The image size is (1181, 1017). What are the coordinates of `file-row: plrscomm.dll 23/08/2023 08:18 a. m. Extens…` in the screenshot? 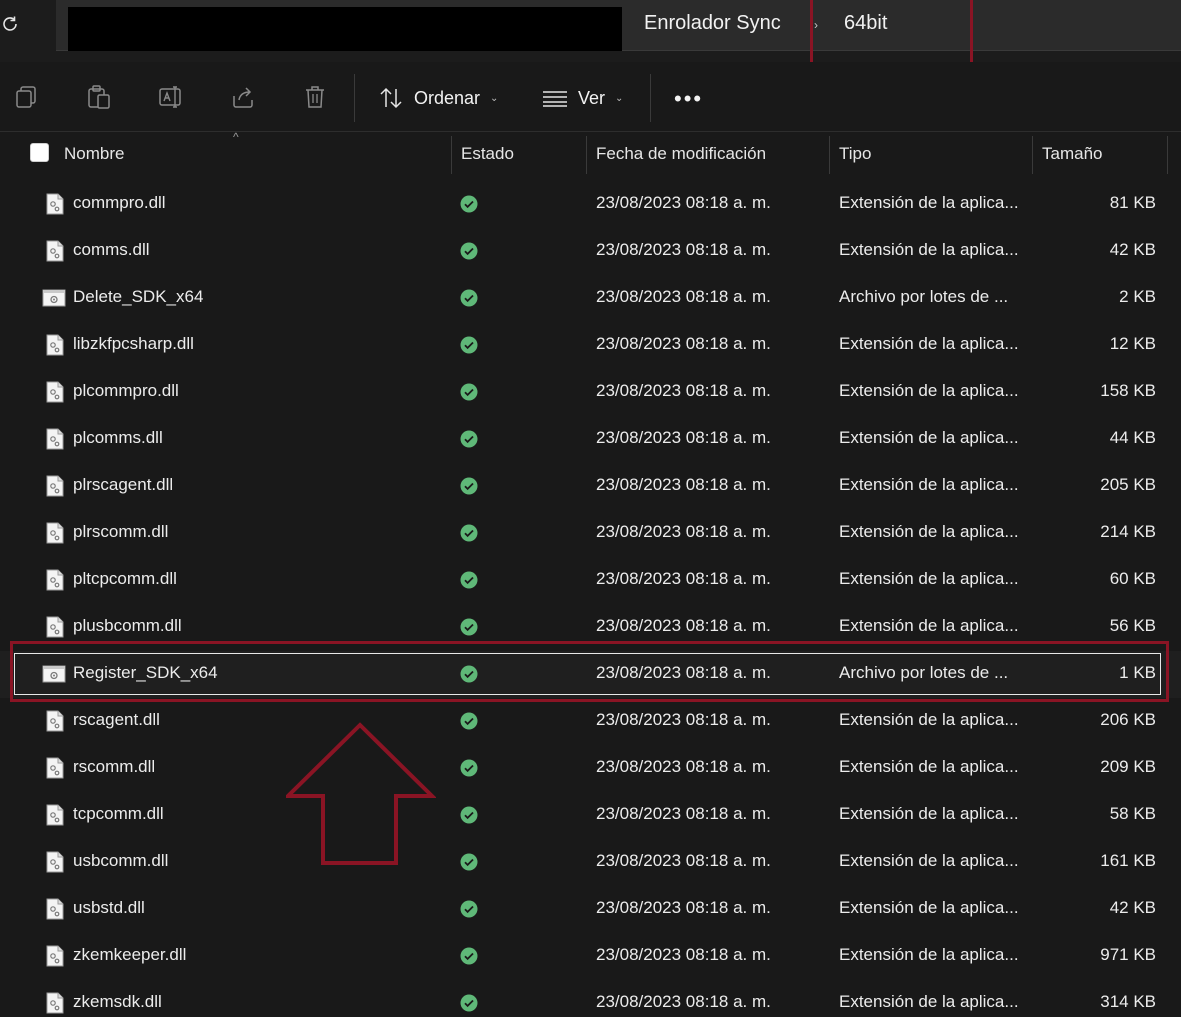 It's located at (590, 533).